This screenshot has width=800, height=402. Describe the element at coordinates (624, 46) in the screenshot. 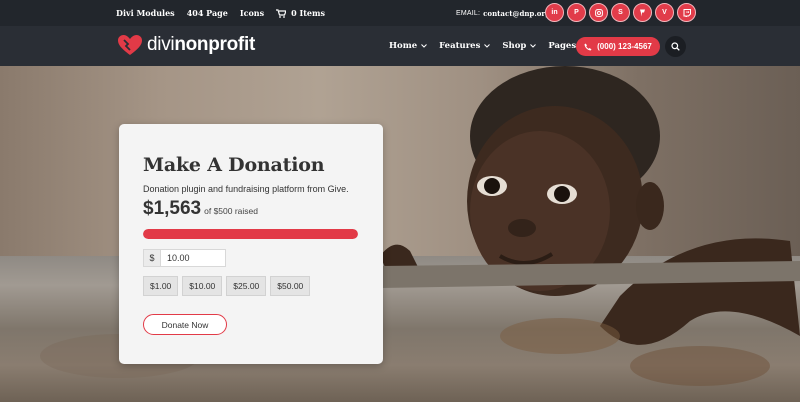

I see `phone-number: (000) 123-4567` at that location.